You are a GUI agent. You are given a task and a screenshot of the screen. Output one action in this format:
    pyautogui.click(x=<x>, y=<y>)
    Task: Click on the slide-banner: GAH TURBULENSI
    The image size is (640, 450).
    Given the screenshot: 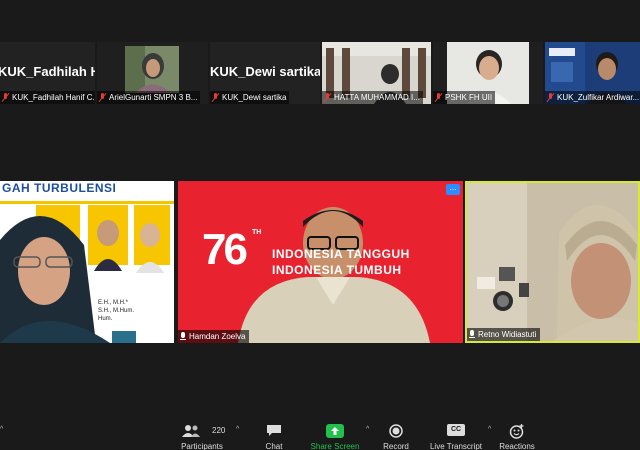 What is the action you would take?
    pyautogui.click(x=59, y=188)
    